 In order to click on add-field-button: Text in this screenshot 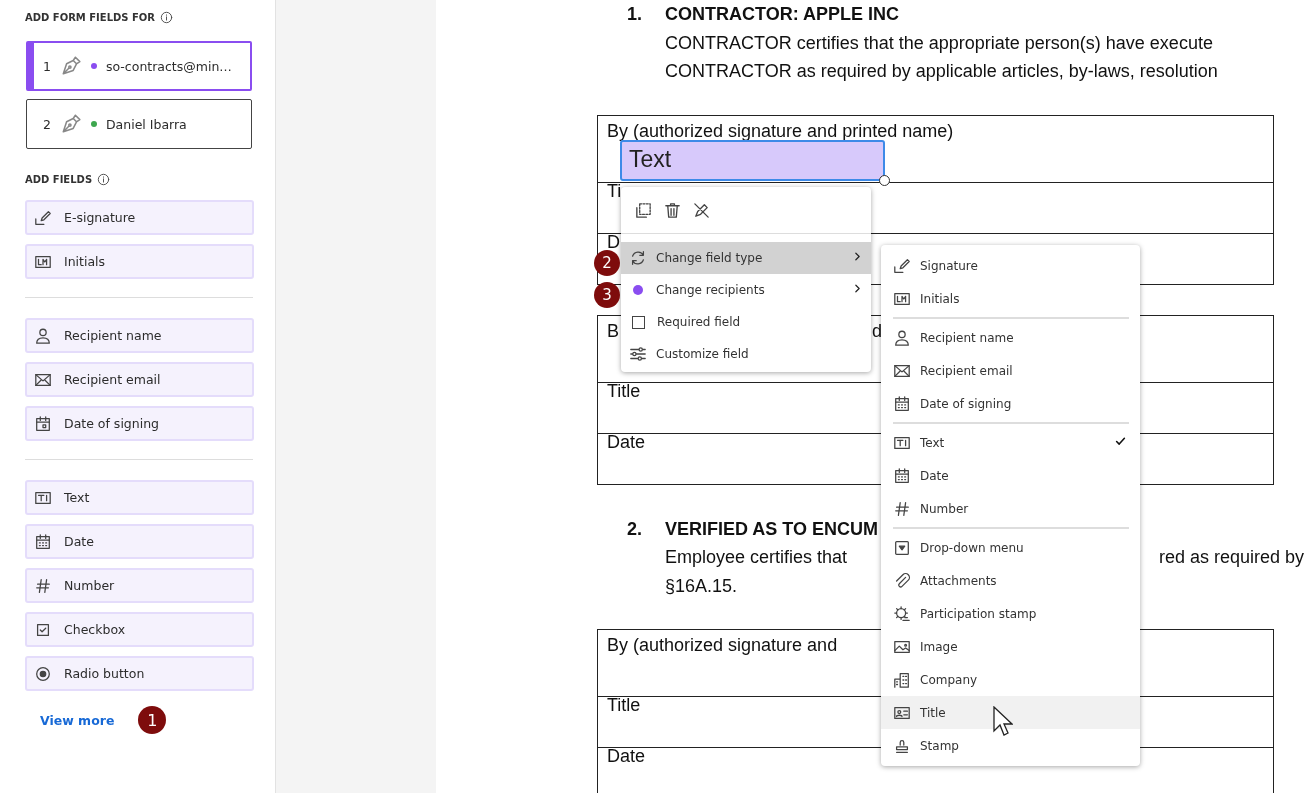, I will do `click(139, 497)`.